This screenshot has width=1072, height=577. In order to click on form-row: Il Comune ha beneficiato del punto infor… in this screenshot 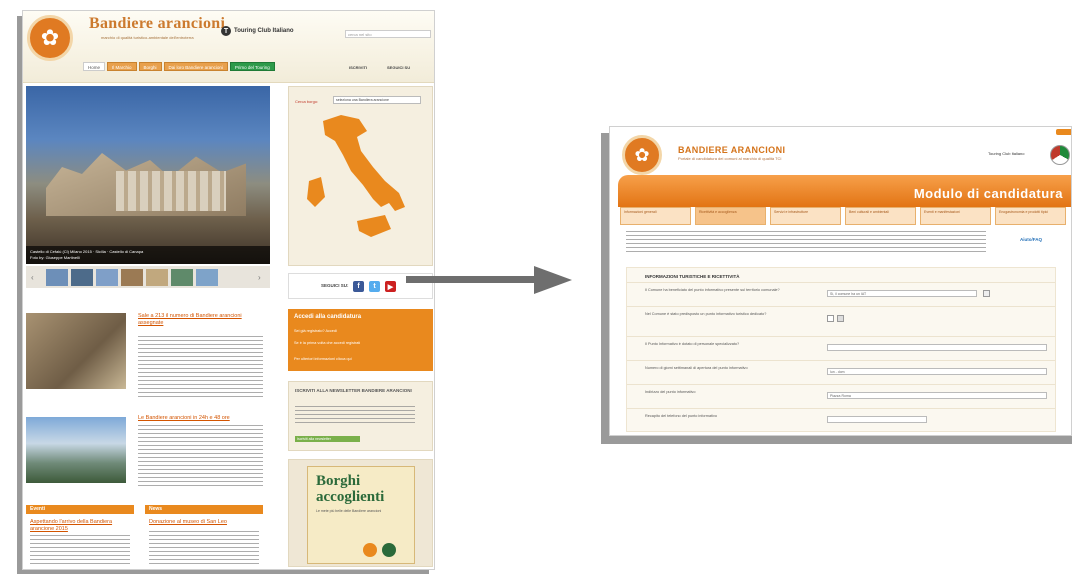, I will do `click(841, 294)`.